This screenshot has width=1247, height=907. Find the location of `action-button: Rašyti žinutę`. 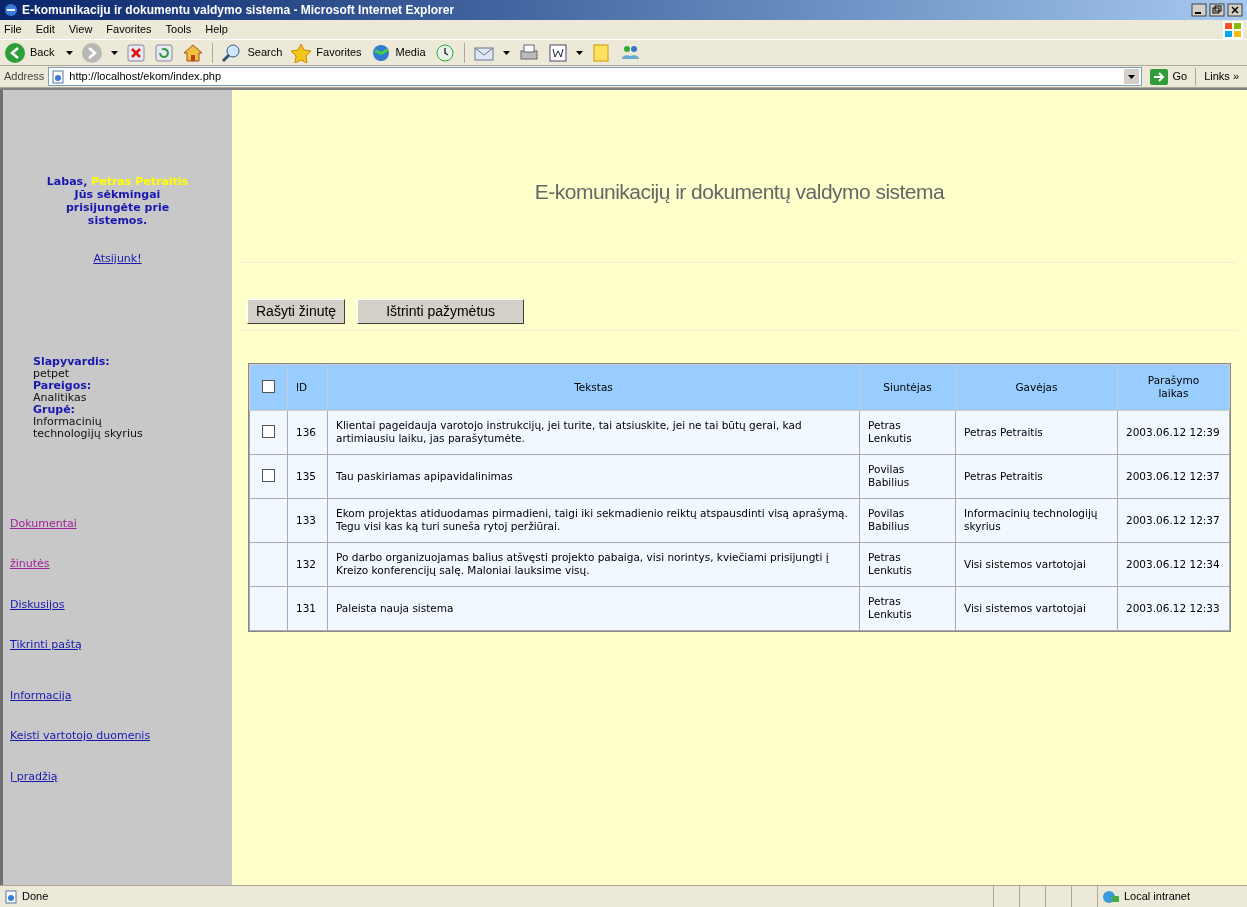

action-button: Rašyti žinutę is located at coordinates (296, 311).